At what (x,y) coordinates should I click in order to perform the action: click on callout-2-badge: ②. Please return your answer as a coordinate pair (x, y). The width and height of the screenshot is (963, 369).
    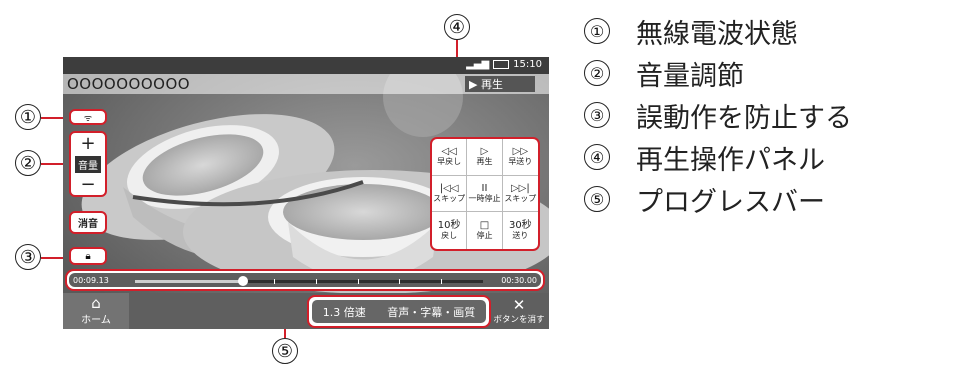
    Looking at the image, I should click on (28, 163).